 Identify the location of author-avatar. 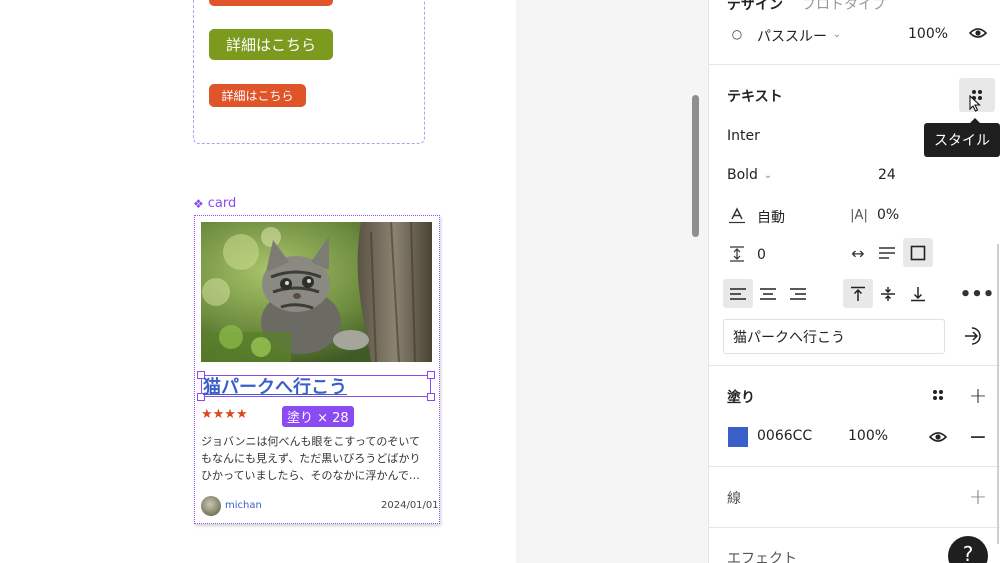
(211, 506).